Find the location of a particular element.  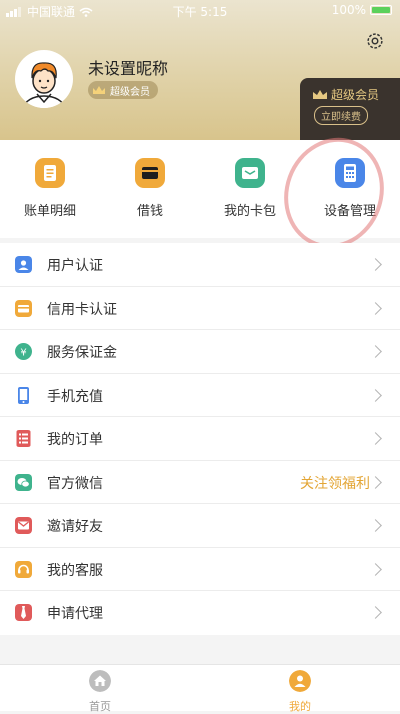

quick-label-device-manage: 设备管理 is located at coordinates (349, 211).